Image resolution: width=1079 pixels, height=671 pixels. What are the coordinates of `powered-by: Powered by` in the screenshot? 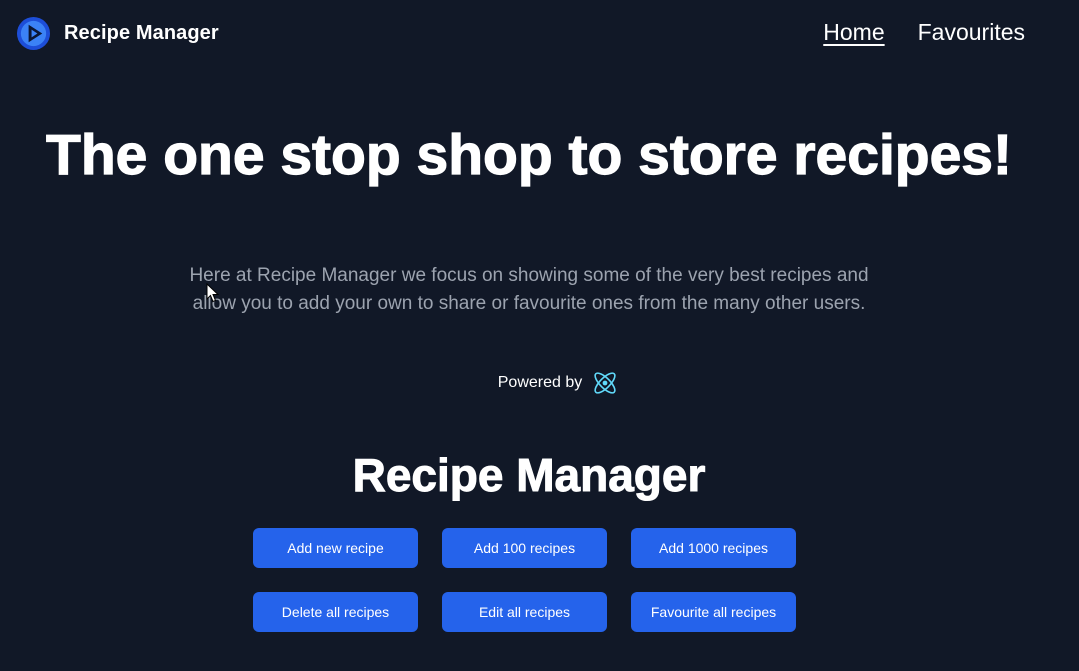 It's located at (529, 383).